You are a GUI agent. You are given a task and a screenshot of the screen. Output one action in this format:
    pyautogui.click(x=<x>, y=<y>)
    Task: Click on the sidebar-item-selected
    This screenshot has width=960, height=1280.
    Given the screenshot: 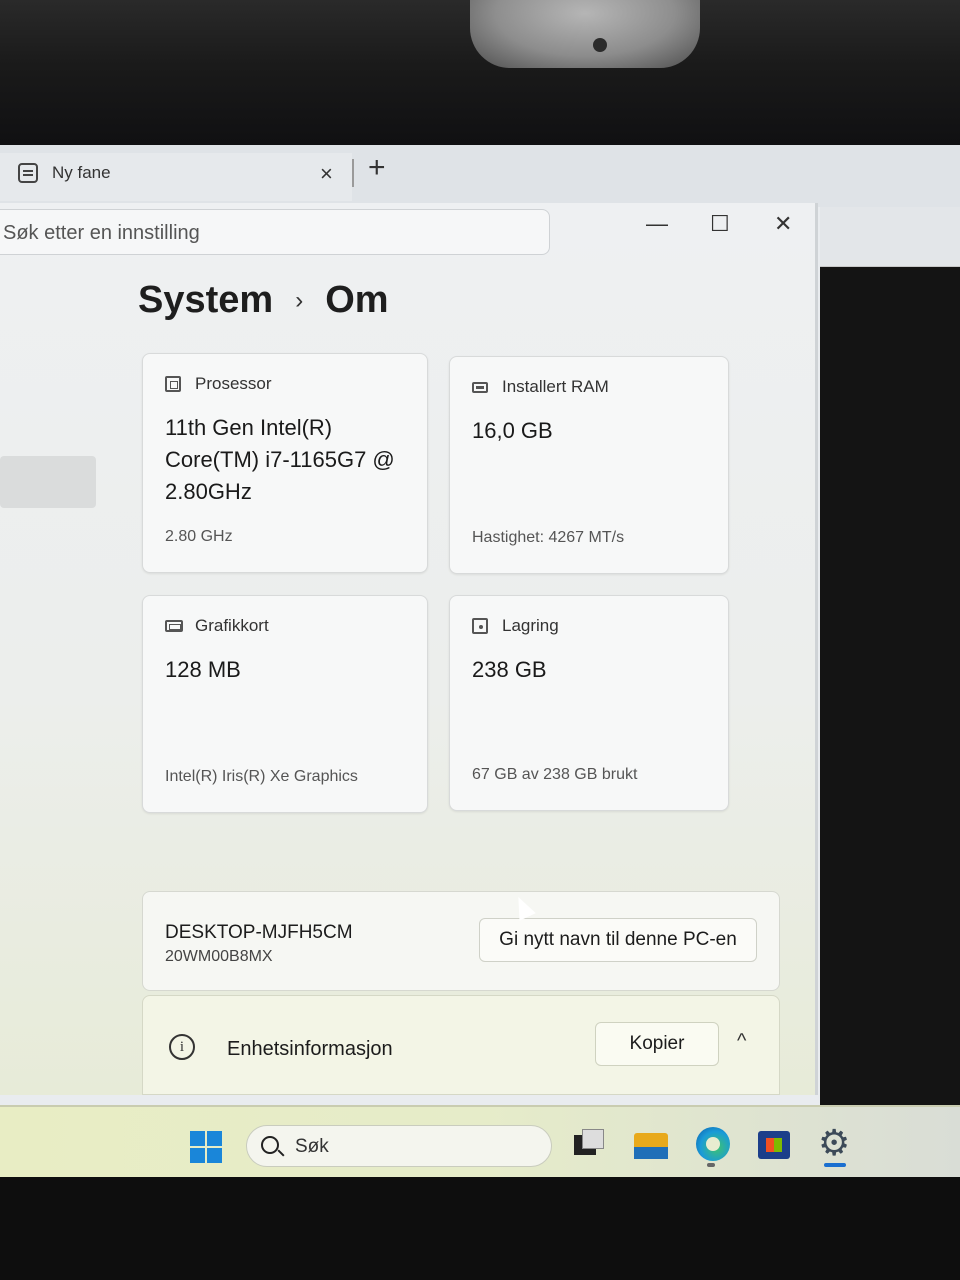 What is the action you would take?
    pyautogui.click(x=48, y=482)
    